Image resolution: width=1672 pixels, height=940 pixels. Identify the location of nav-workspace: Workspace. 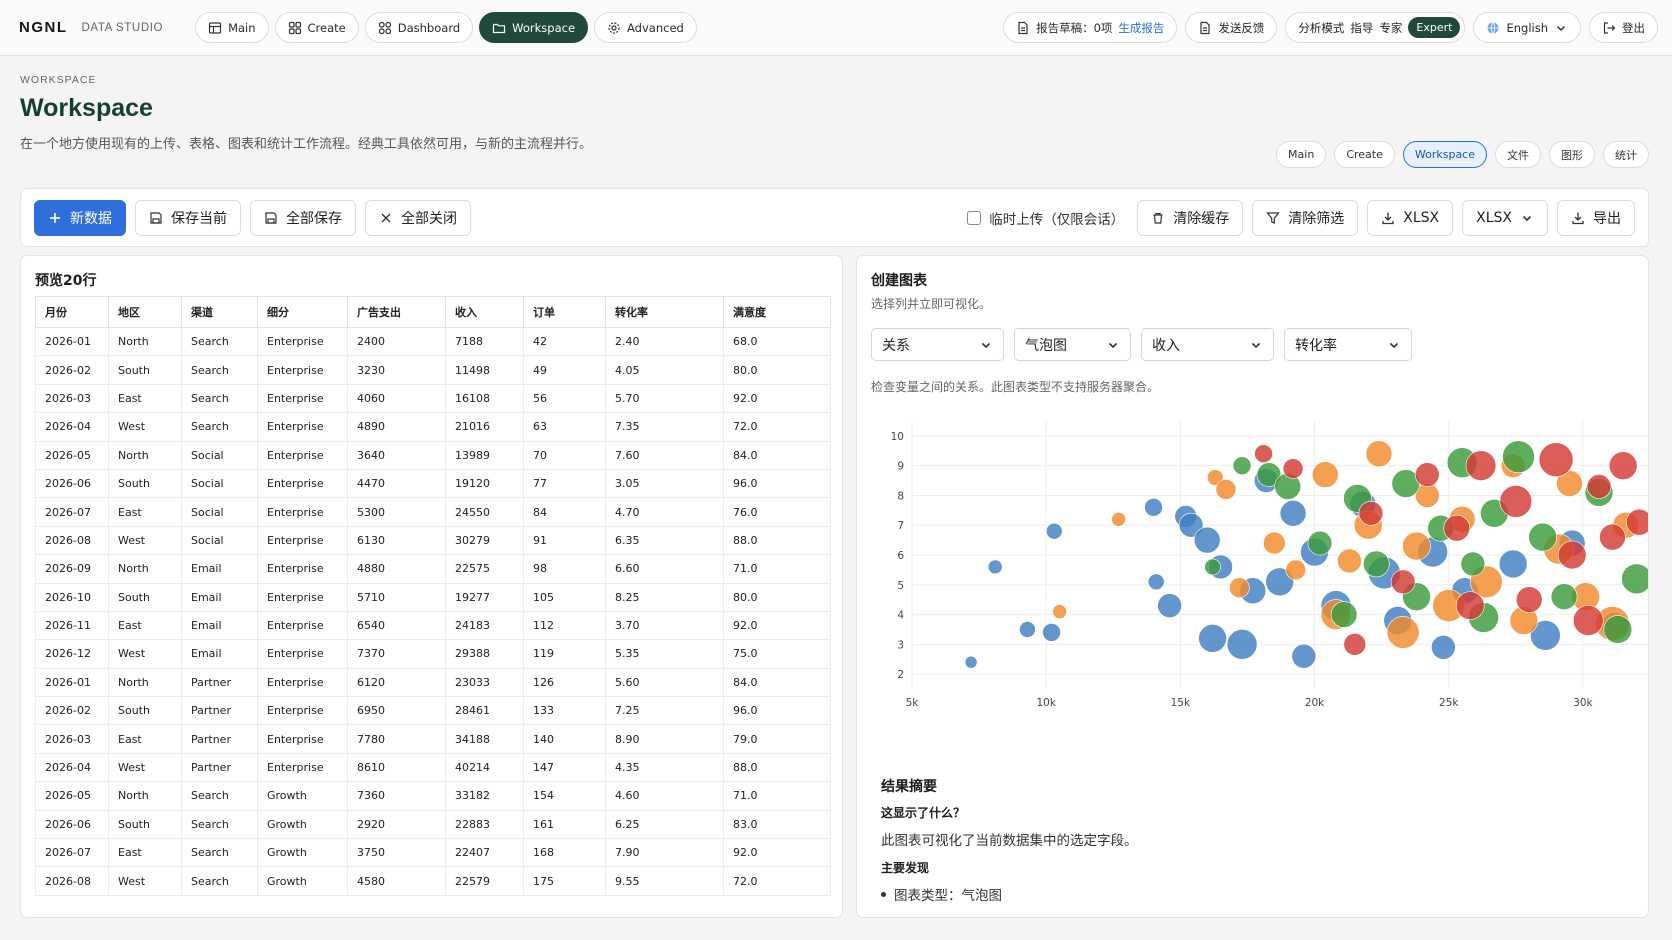
(534, 27).